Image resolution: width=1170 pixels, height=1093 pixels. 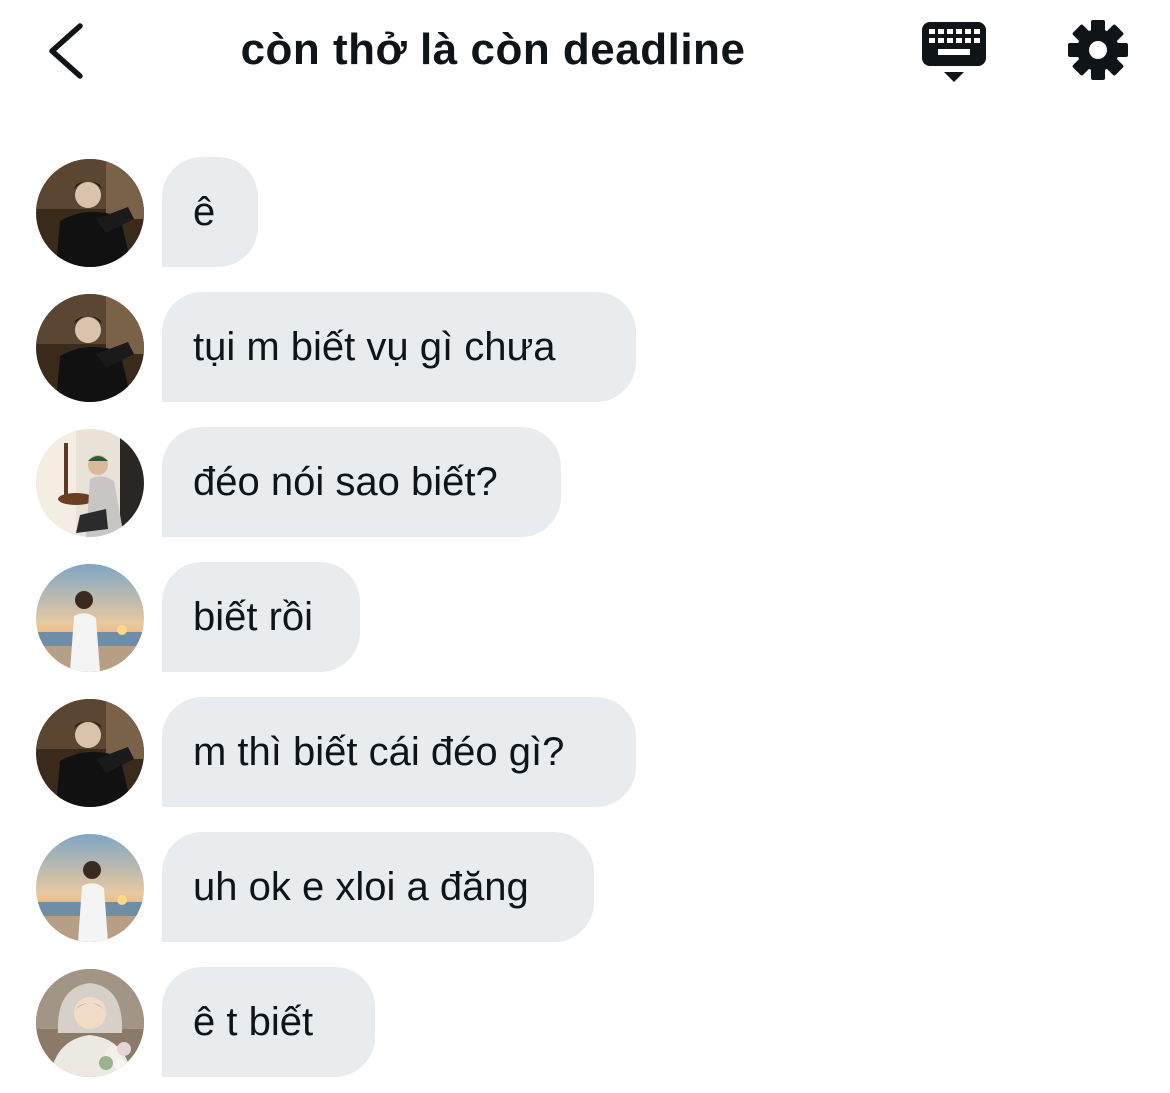 I want to click on gear-icon, so click(x=1098, y=50).